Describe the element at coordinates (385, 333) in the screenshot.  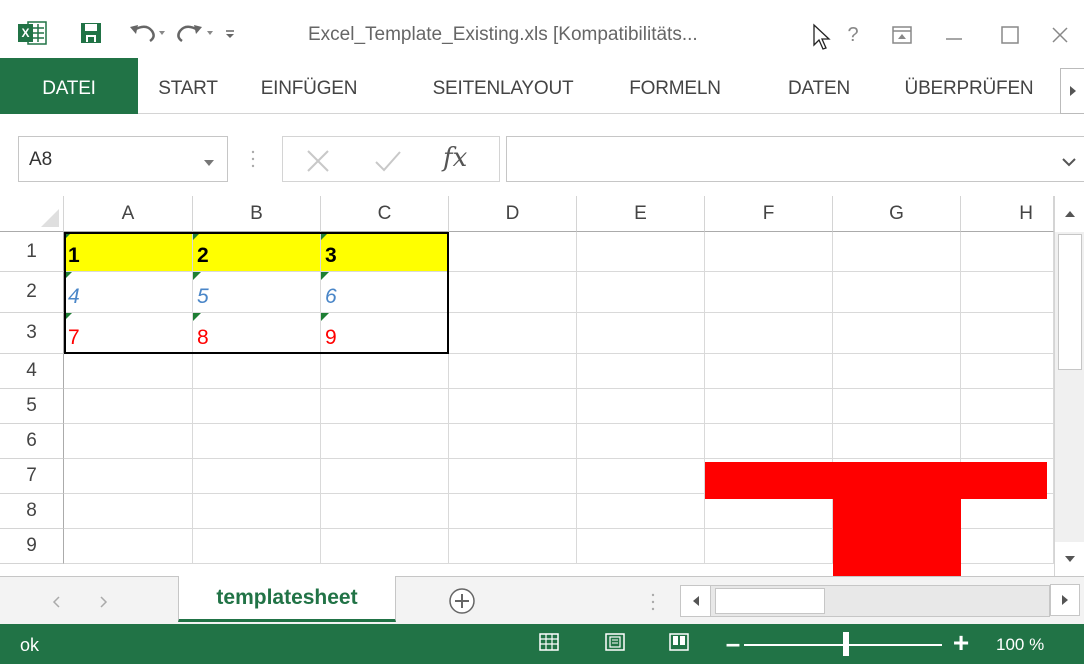
I see `cell-c3: 9` at that location.